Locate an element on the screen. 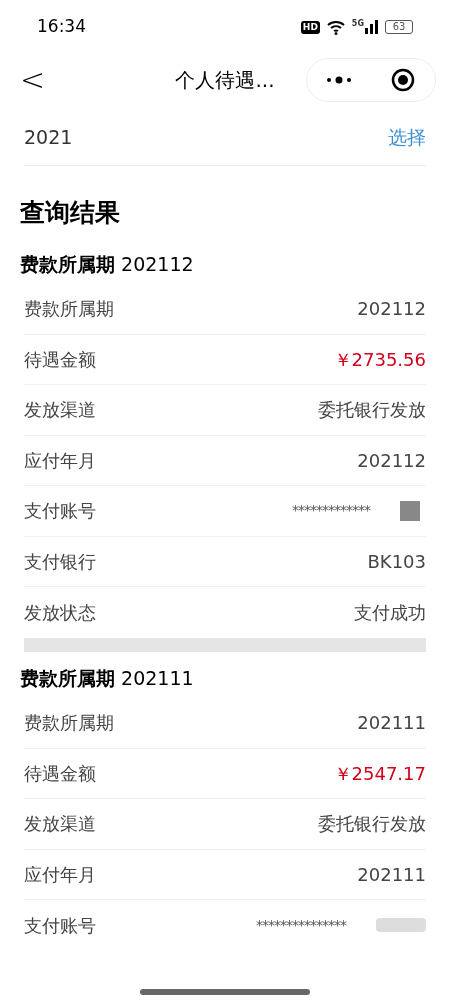 This screenshot has width=450, height=1005. hd-badge: HD is located at coordinates (310, 27).